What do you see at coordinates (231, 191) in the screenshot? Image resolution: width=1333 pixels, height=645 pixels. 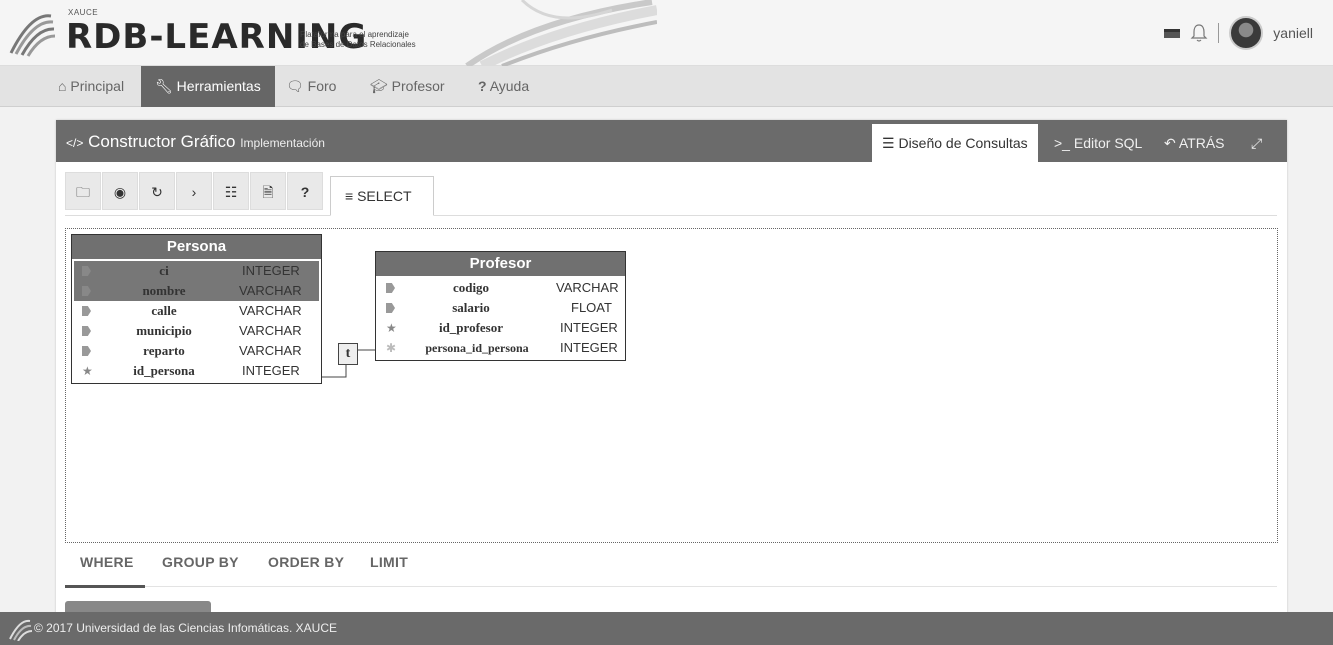 I see `layout-button: ☷` at bounding box center [231, 191].